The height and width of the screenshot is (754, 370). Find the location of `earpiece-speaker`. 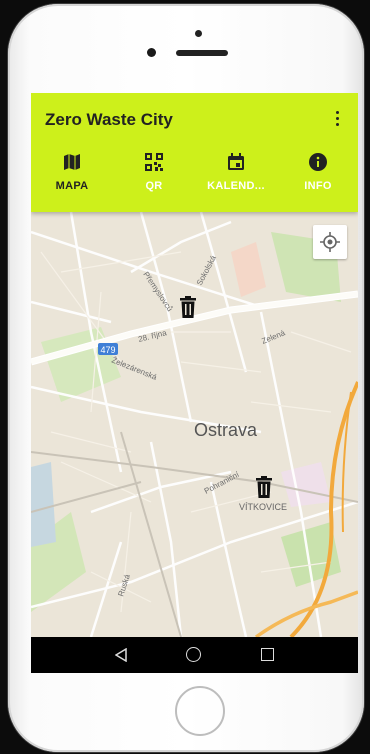

earpiece-speaker is located at coordinates (202, 53).